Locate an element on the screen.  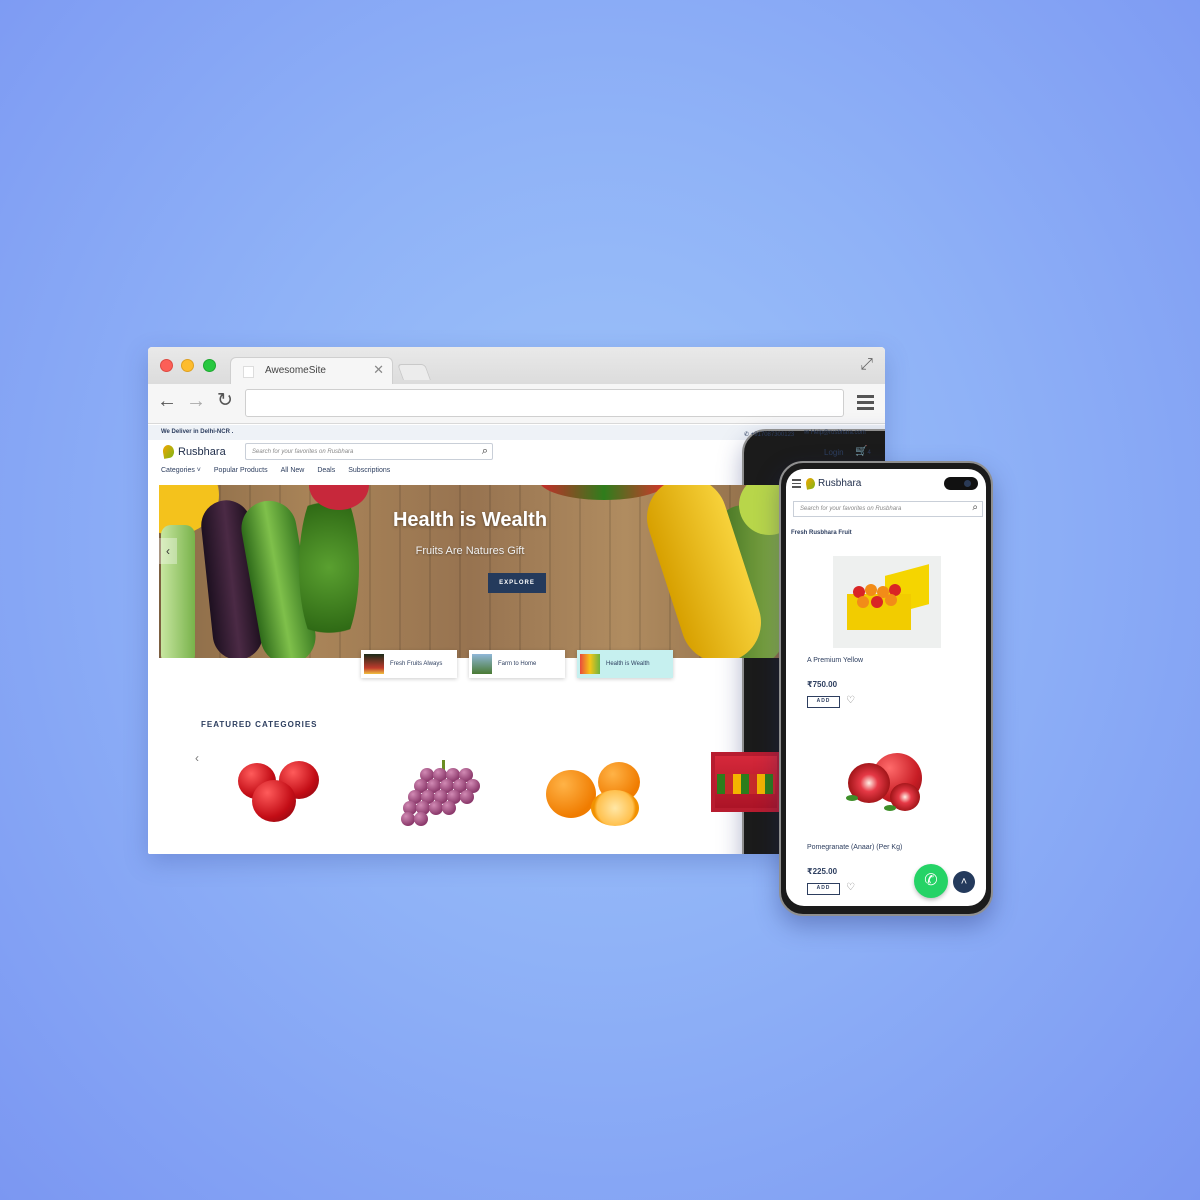
nav-popular-products: Popular Products is located at coordinates (241, 470).